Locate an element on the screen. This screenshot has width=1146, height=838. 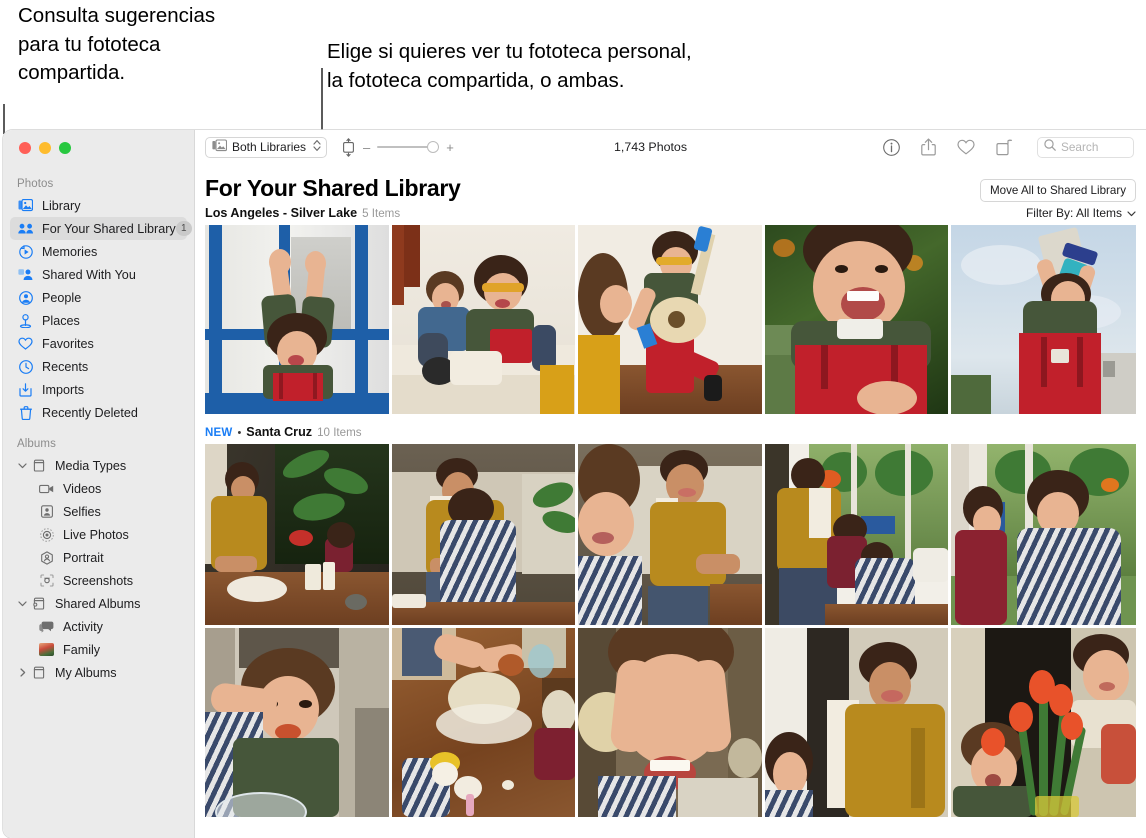
sidebar-item-my-albums: My Albums is located at coordinates (98, 672).